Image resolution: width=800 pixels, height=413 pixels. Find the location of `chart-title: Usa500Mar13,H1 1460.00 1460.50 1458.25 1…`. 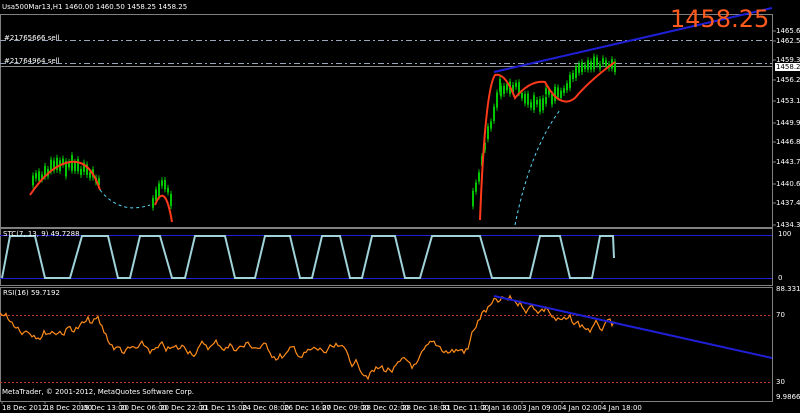

chart-title: Usa500Mar13,H1 1460.00 1460.50 1458.25 1… is located at coordinates (95, 7).